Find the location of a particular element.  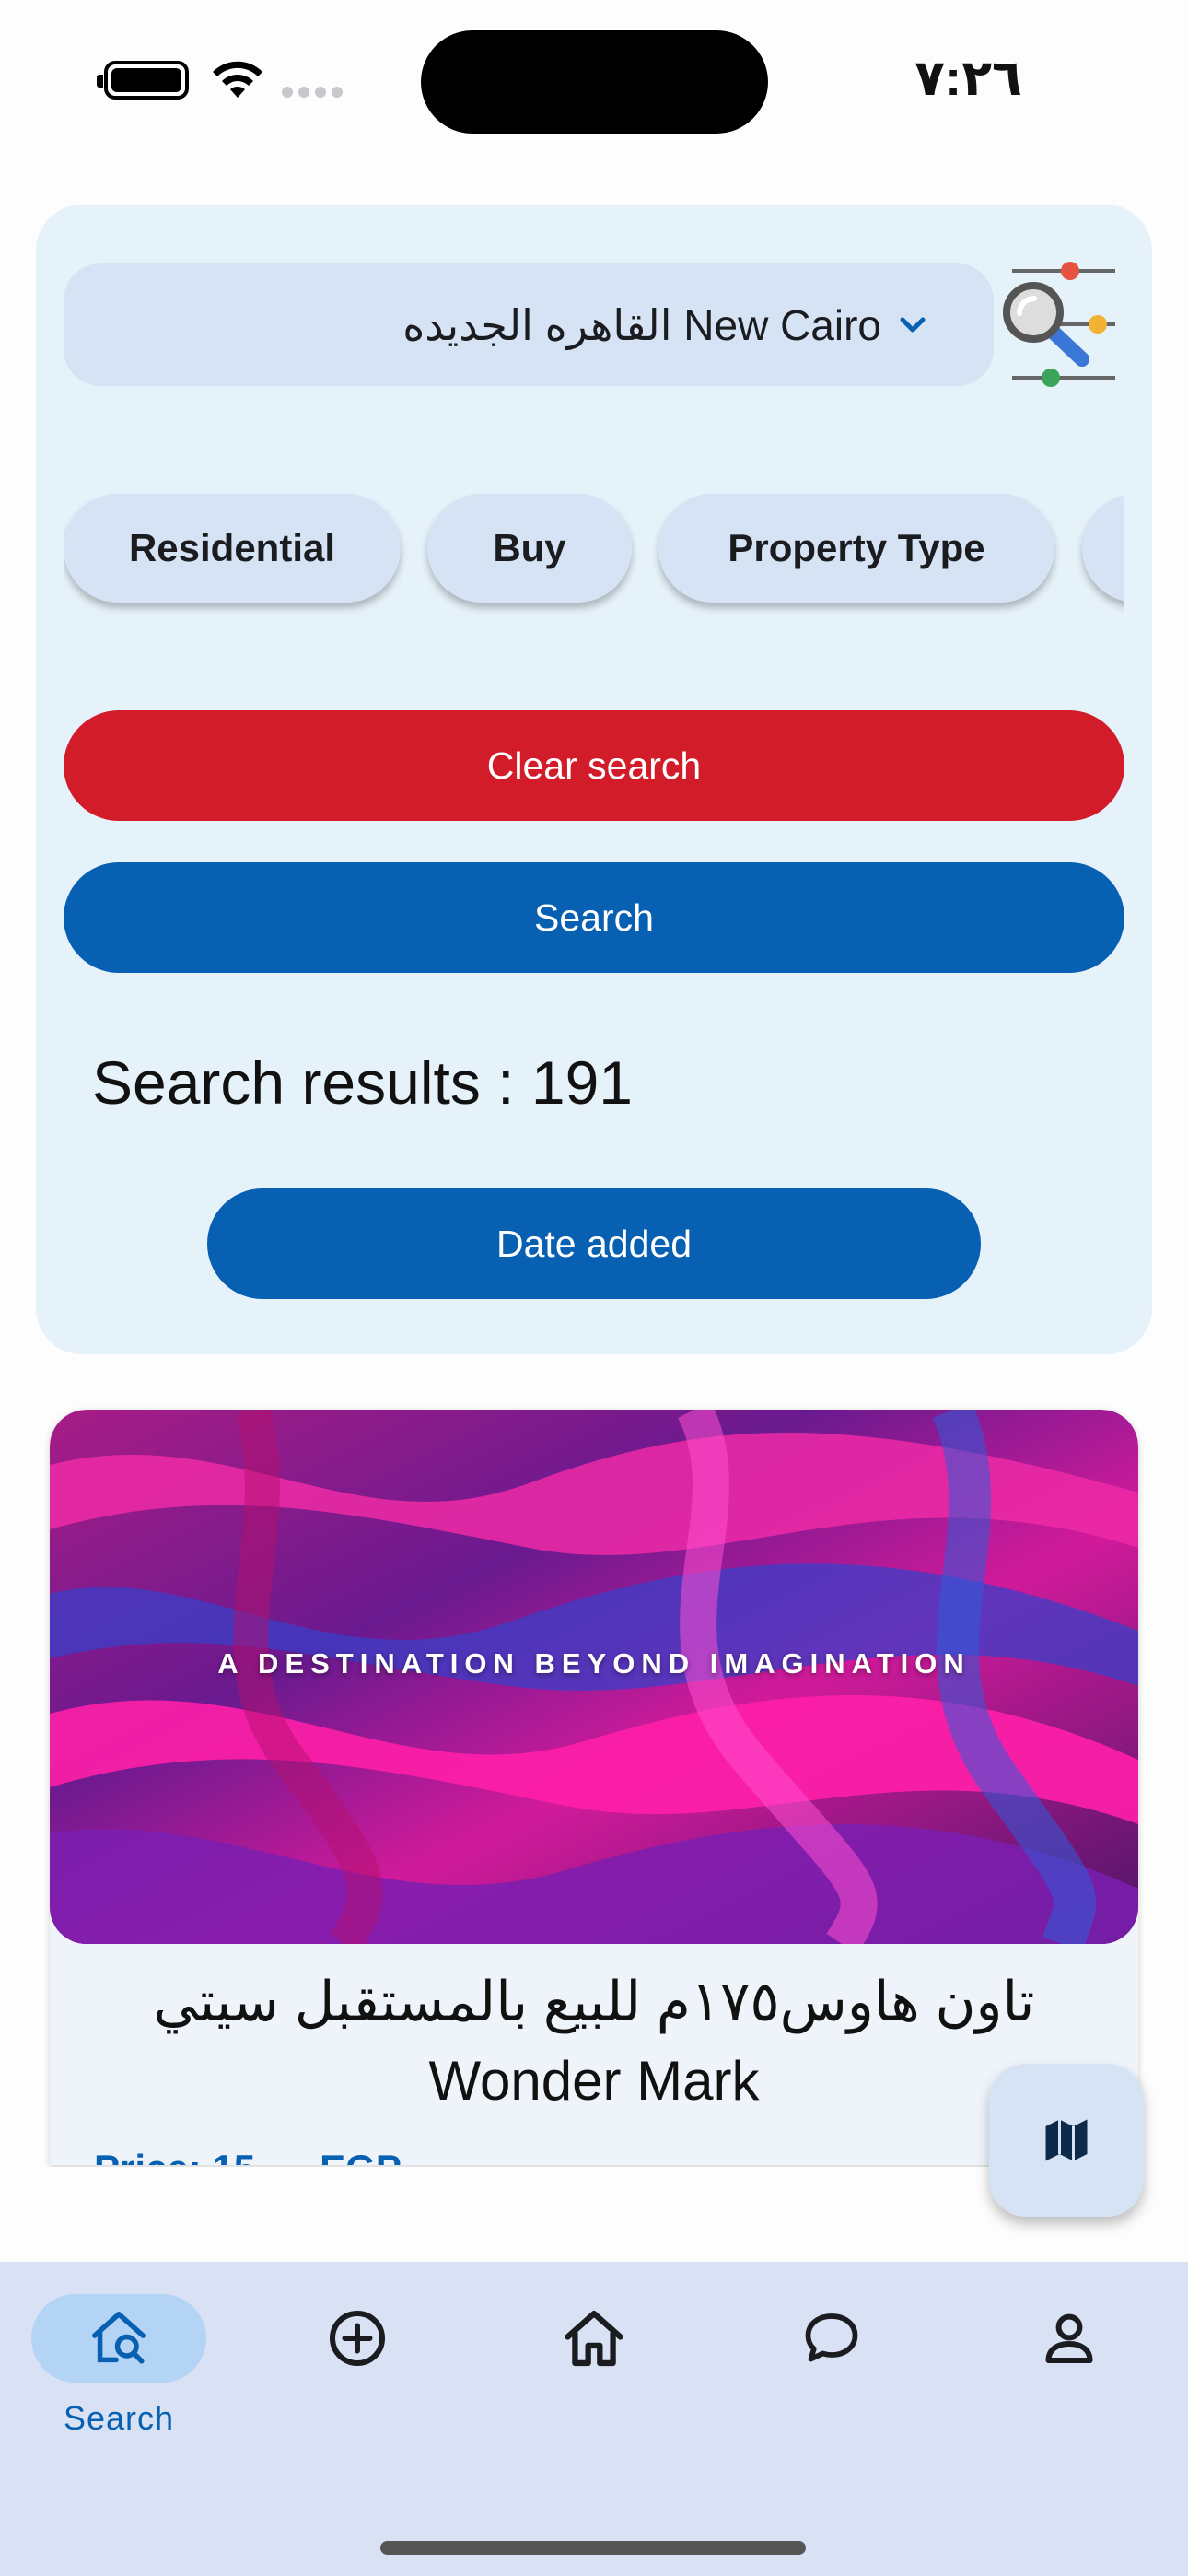

nav-search: Search is located at coordinates (119, 2381).